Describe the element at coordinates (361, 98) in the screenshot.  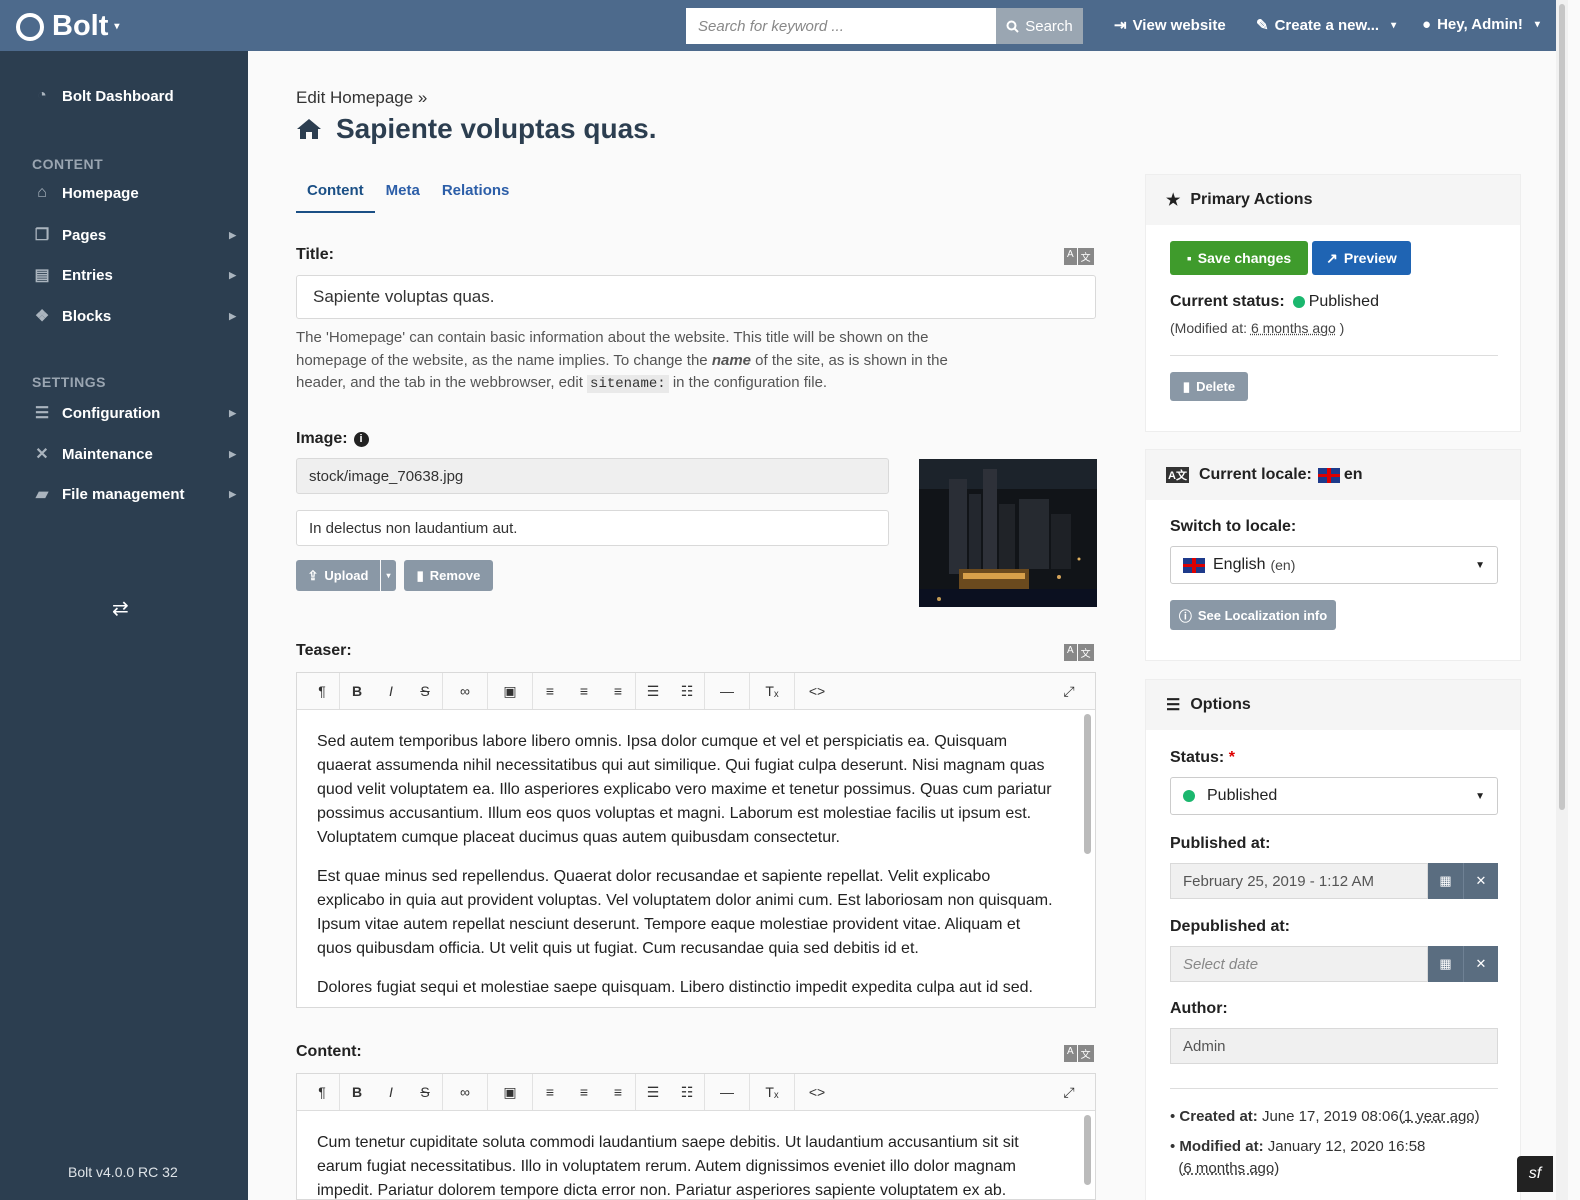
I see `breadcrumb: Edit Homepage »` at that location.